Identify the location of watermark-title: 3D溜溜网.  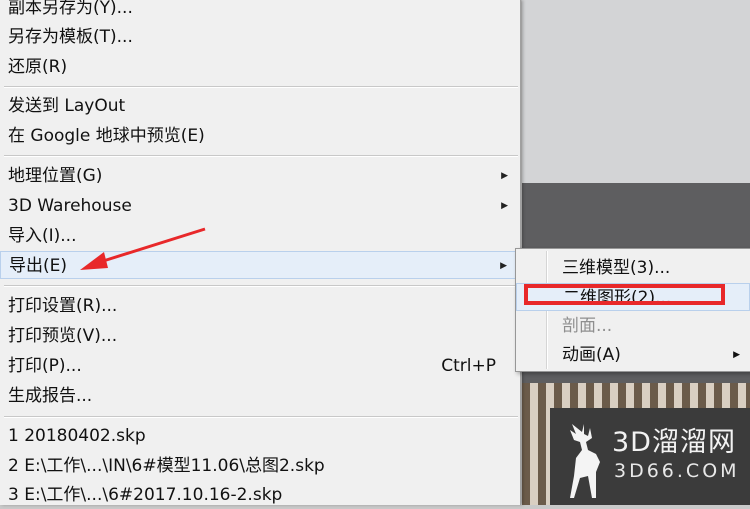
(674, 442).